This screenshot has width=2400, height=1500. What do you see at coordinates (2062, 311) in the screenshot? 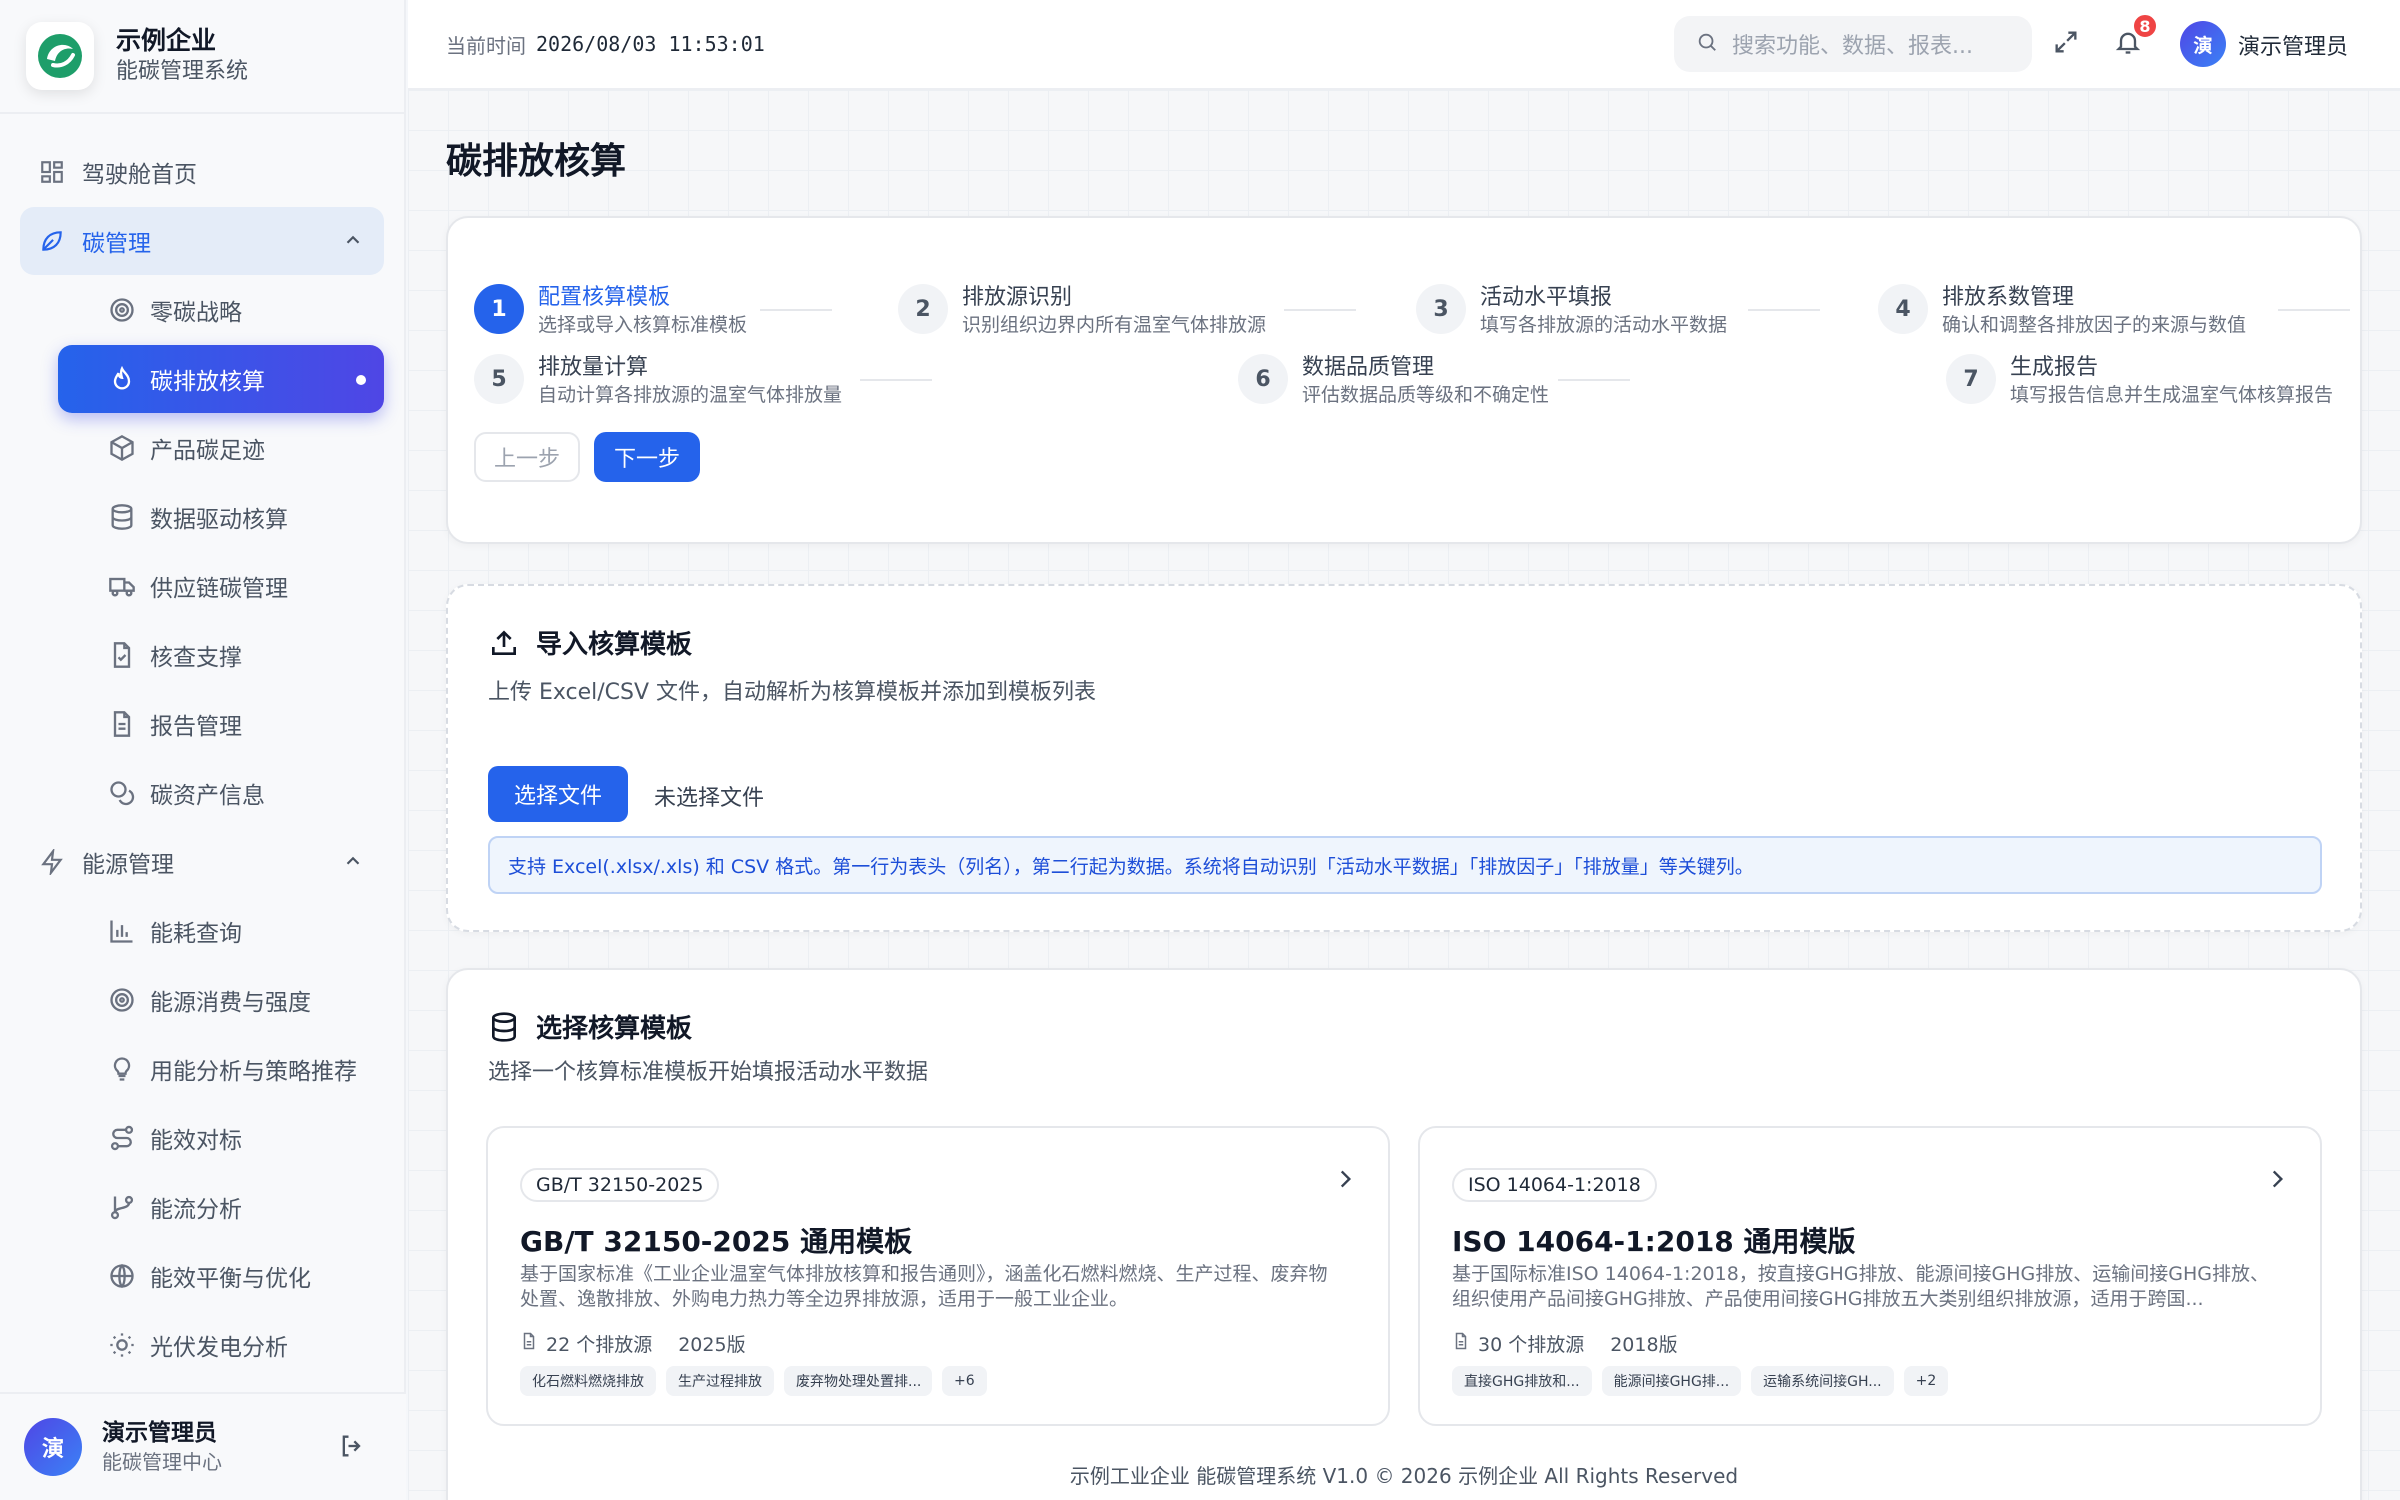
I see `step-4: 4 排放系数管理 确认和调整各排放因子的来源与数值` at bounding box center [2062, 311].